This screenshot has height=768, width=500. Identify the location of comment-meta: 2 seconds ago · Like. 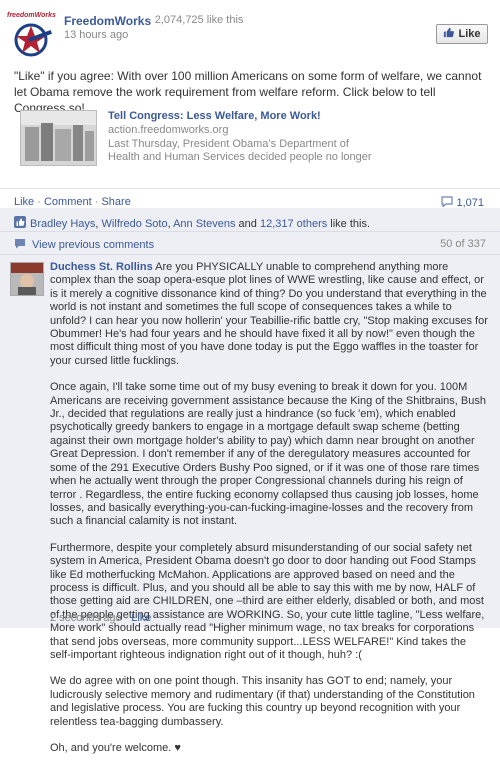
(100, 618).